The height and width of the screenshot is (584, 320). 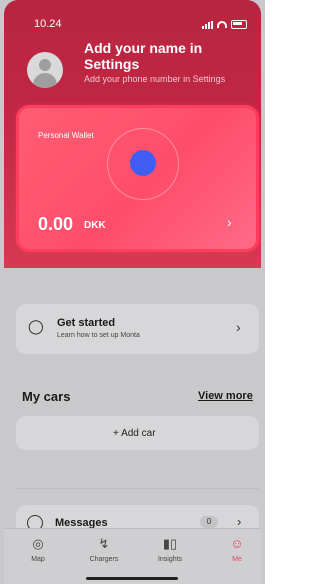 I want to click on my-cars-heading: My cars, so click(x=46, y=396).